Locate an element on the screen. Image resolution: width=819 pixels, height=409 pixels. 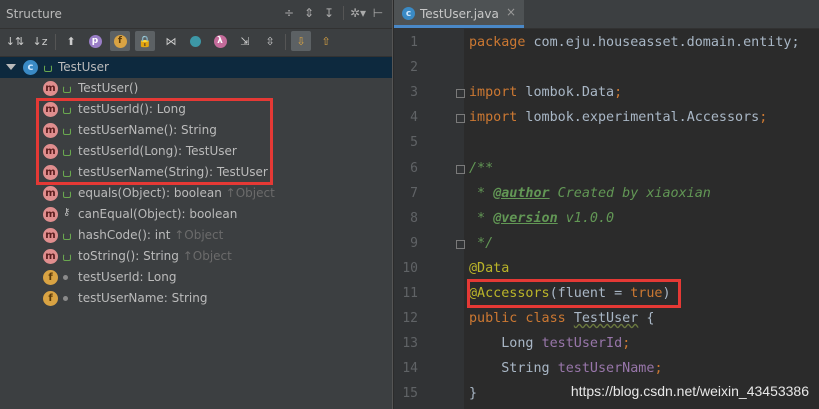
code-token: @author is located at coordinates (521, 193).